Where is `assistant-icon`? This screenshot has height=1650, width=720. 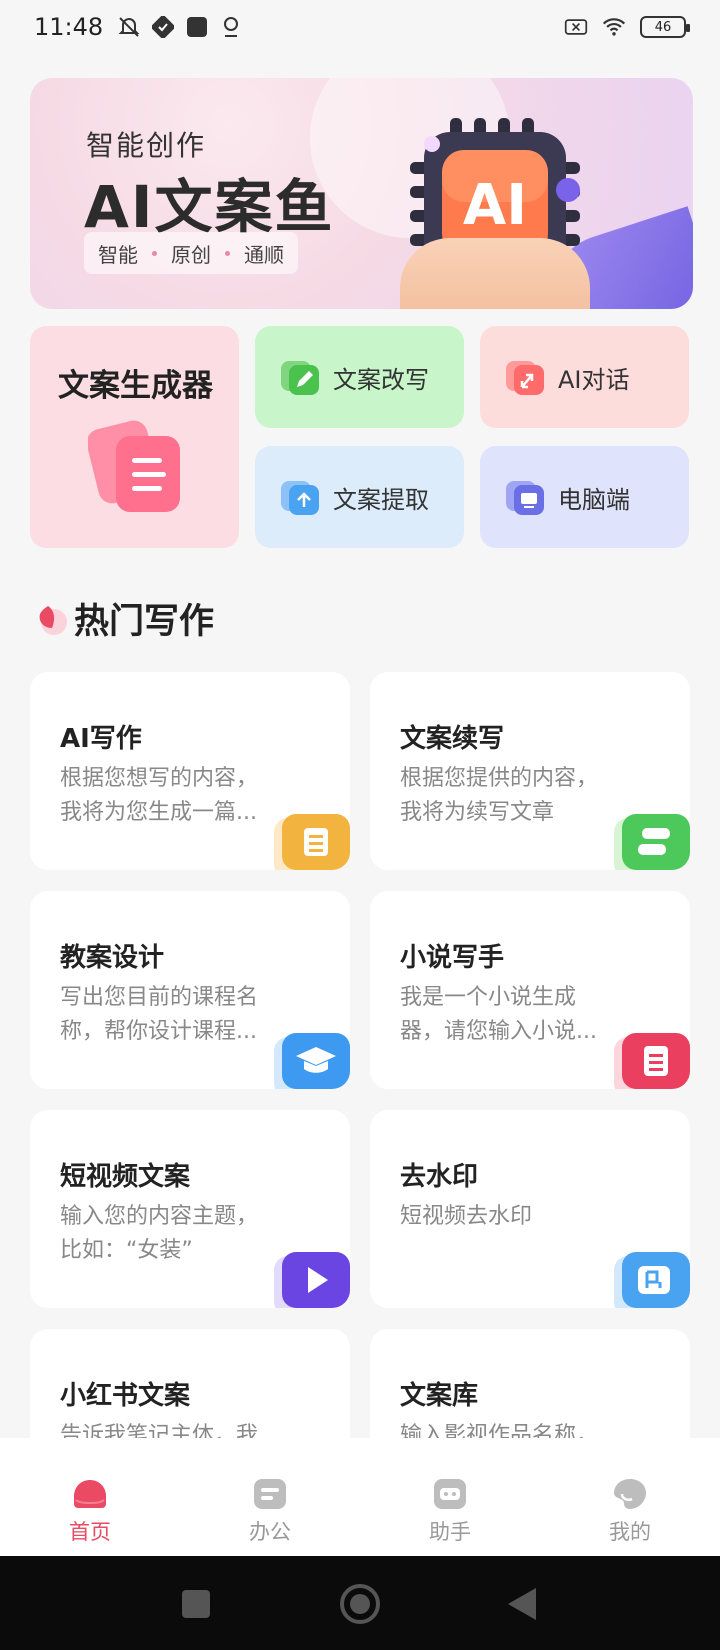
assistant-icon is located at coordinates (450, 1494).